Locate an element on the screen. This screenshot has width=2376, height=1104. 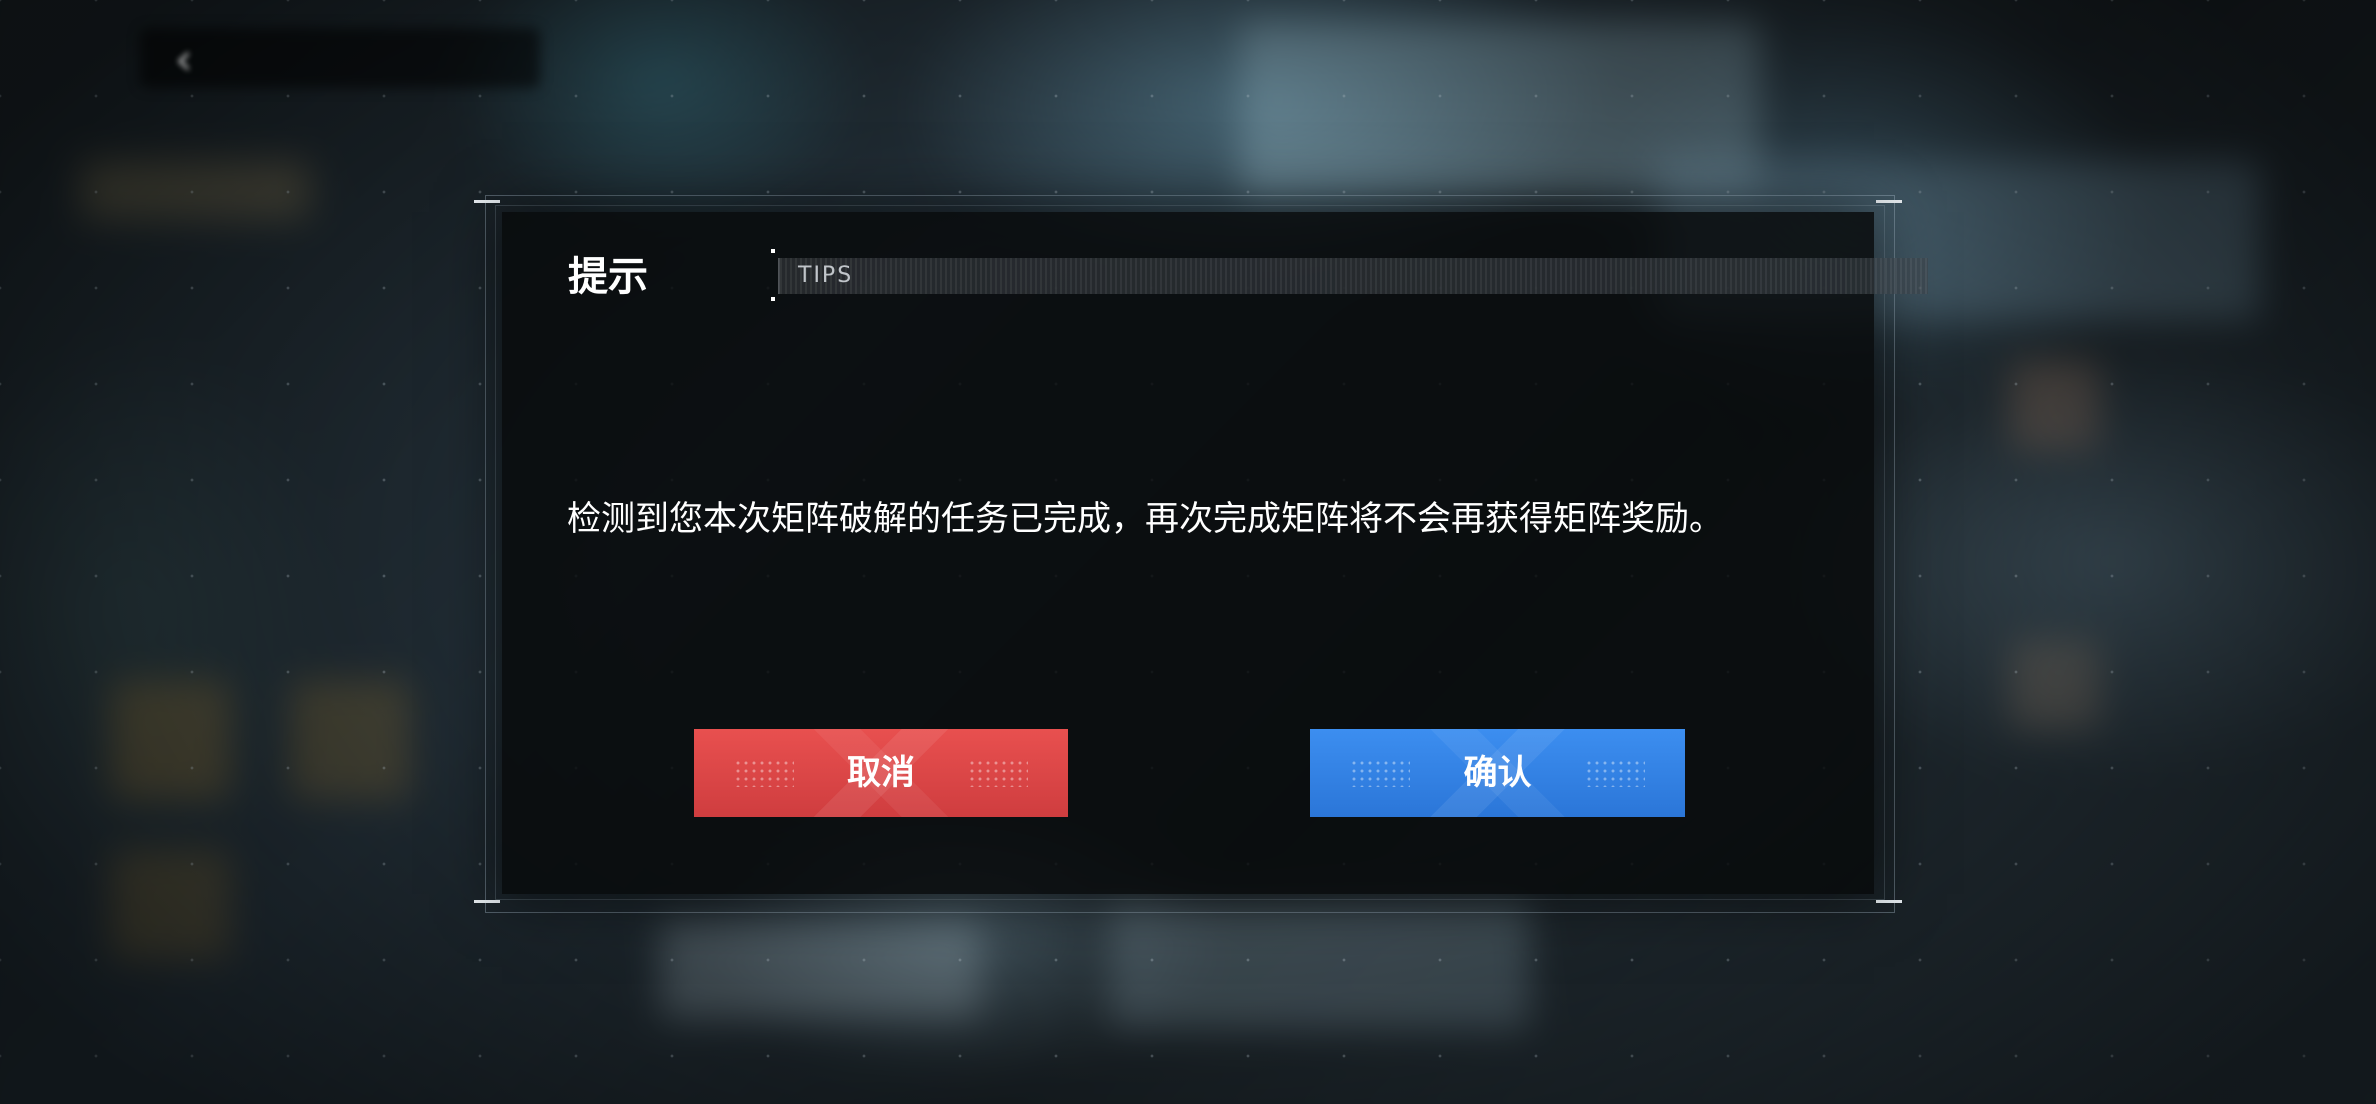
confirm-button-dots-left is located at coordinates (1380, 773).